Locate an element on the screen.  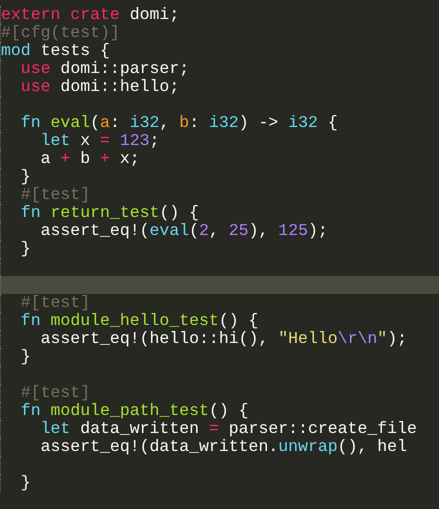
code-line: fn return_test() { is located at coordinates (219, 213).